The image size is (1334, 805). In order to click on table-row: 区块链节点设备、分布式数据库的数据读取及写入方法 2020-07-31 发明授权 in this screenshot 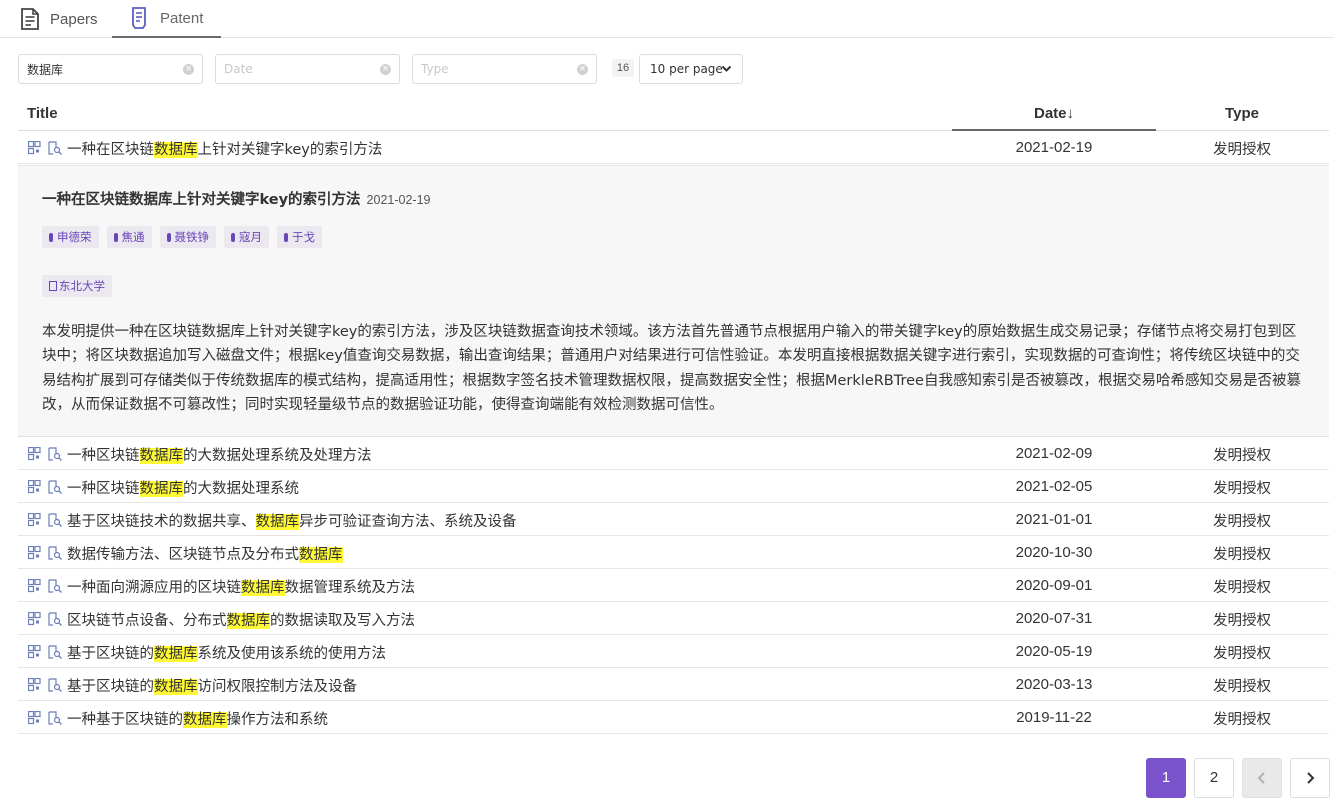, I will do `click(673, 618)`.